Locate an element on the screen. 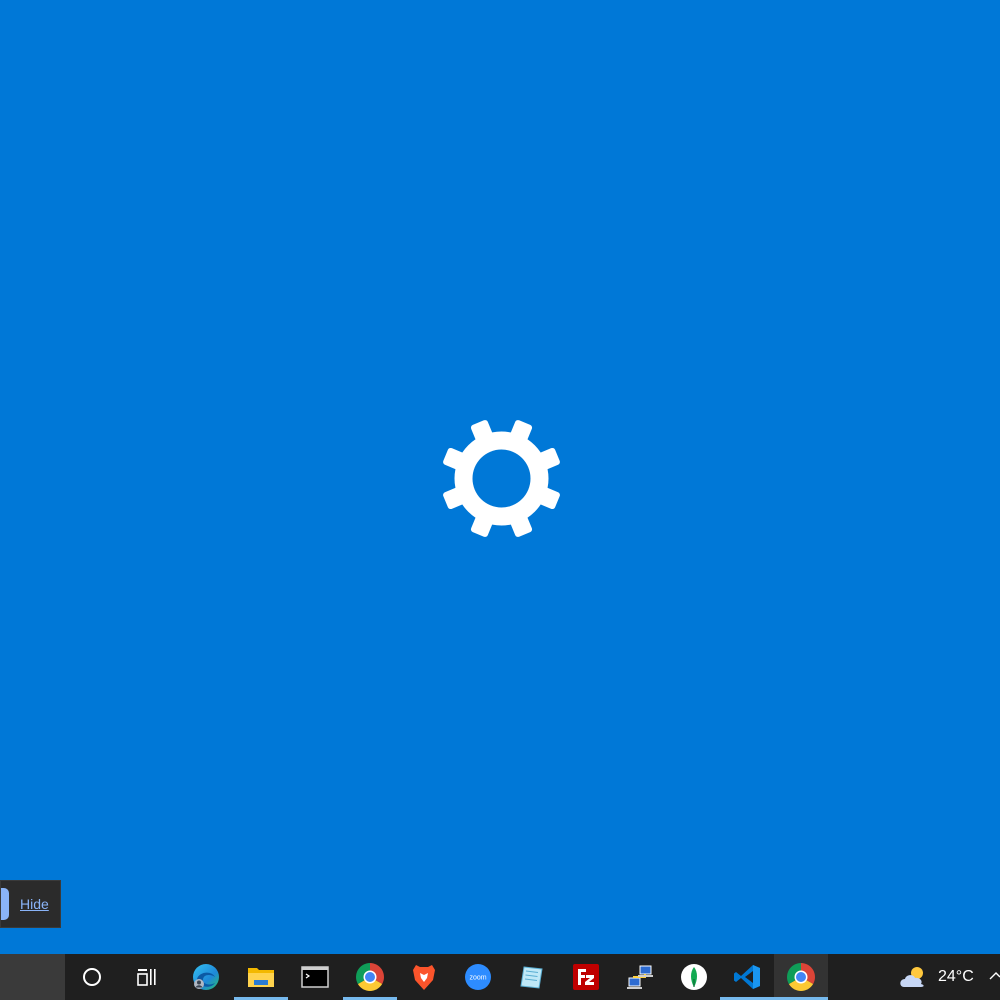 This screenshot has width=1000, height=1000. gear-icon is located at coordinates (501, 478).